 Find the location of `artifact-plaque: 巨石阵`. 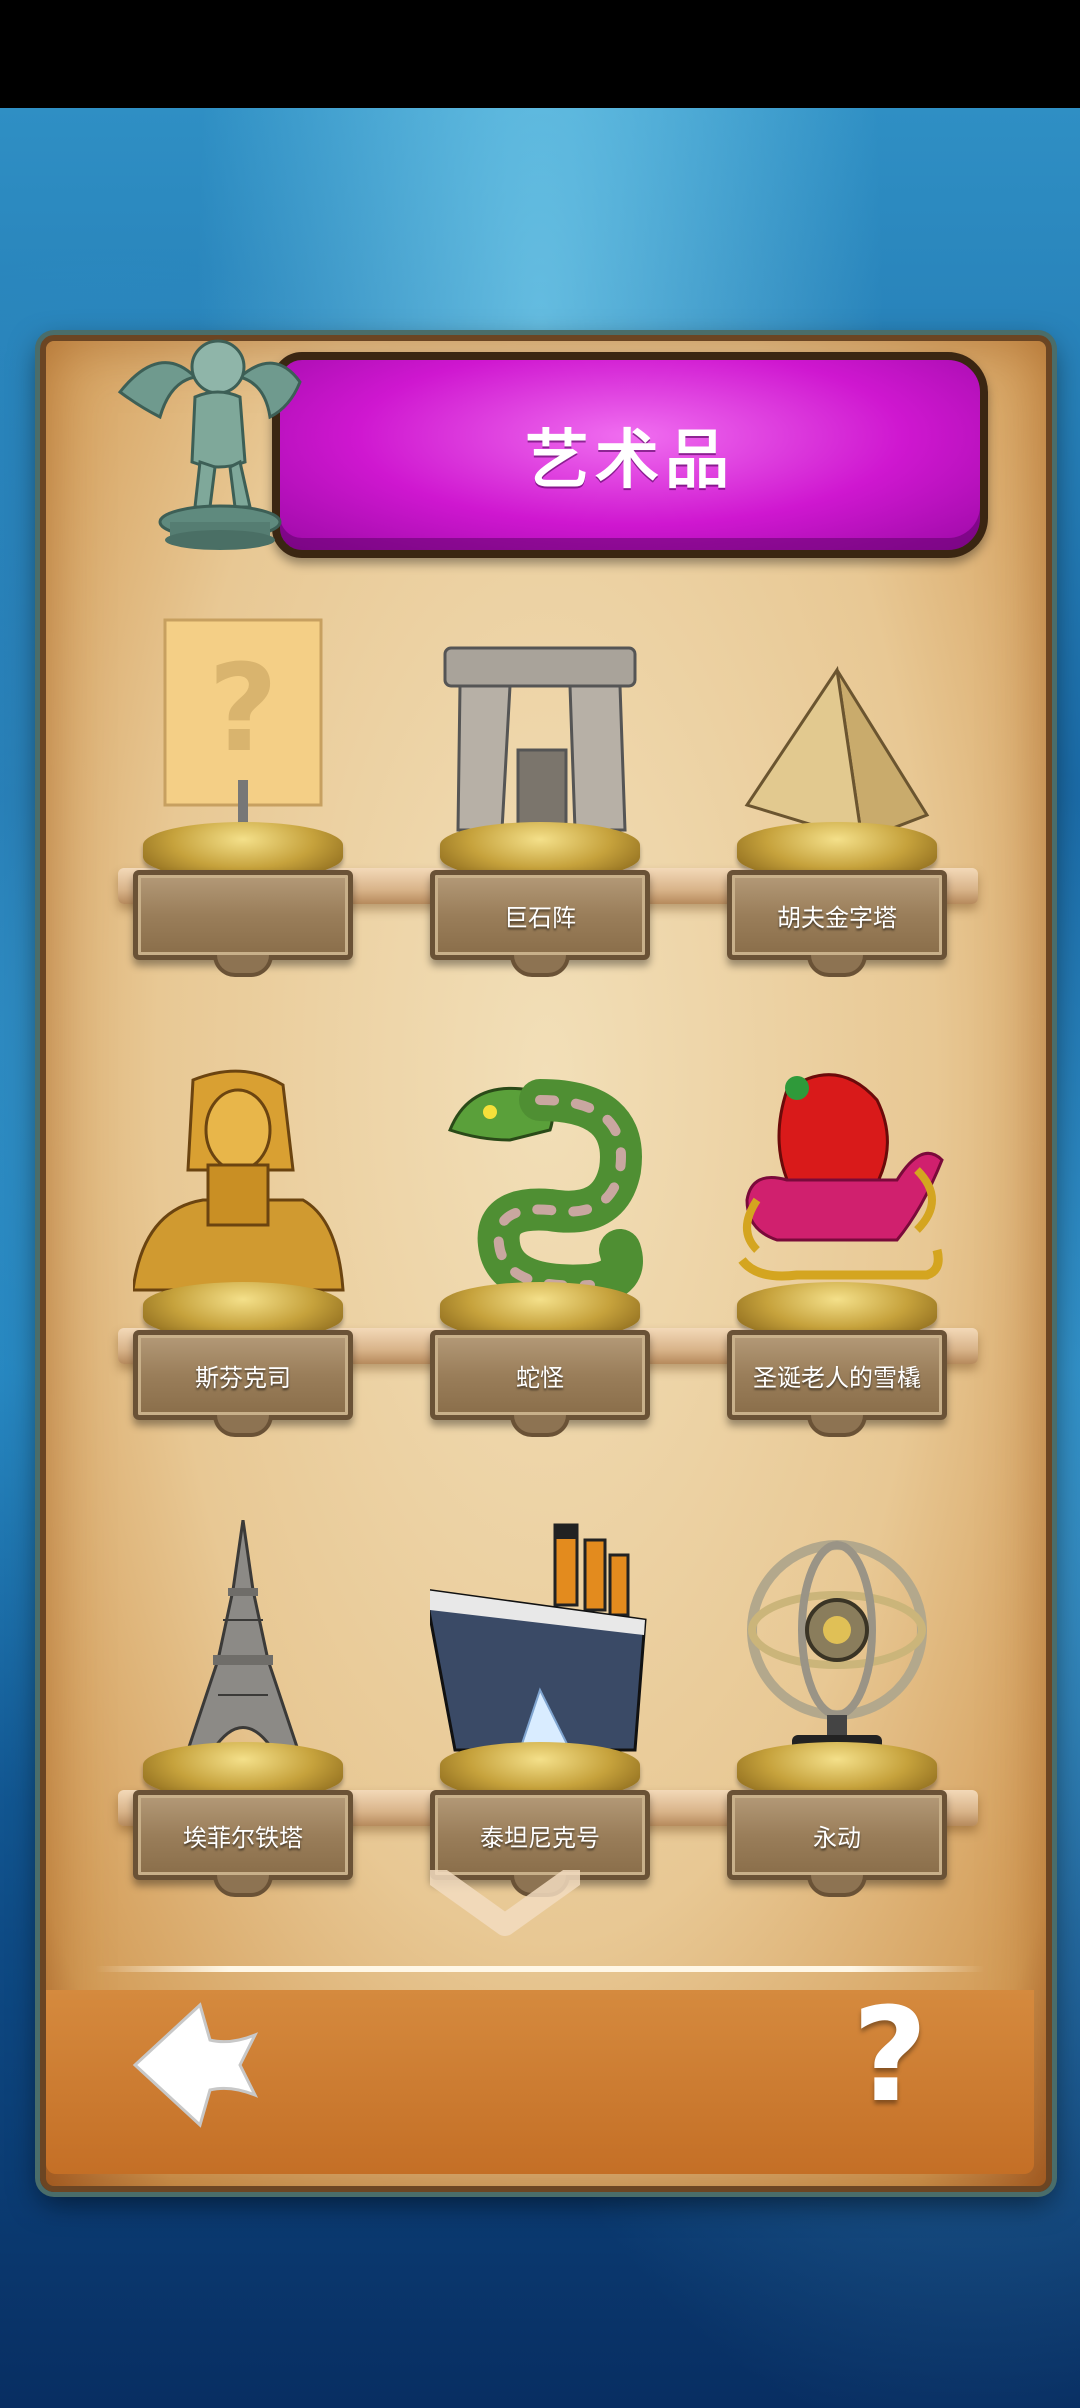

artifact-plaque: 巨石阵 is located at coordinates (540, 915).